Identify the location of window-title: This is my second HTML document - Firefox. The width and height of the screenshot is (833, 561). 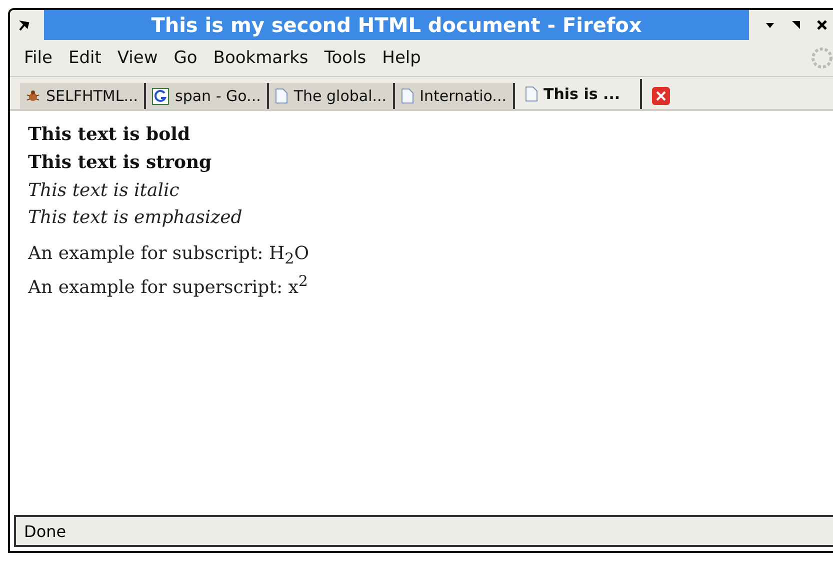
(396, 25).